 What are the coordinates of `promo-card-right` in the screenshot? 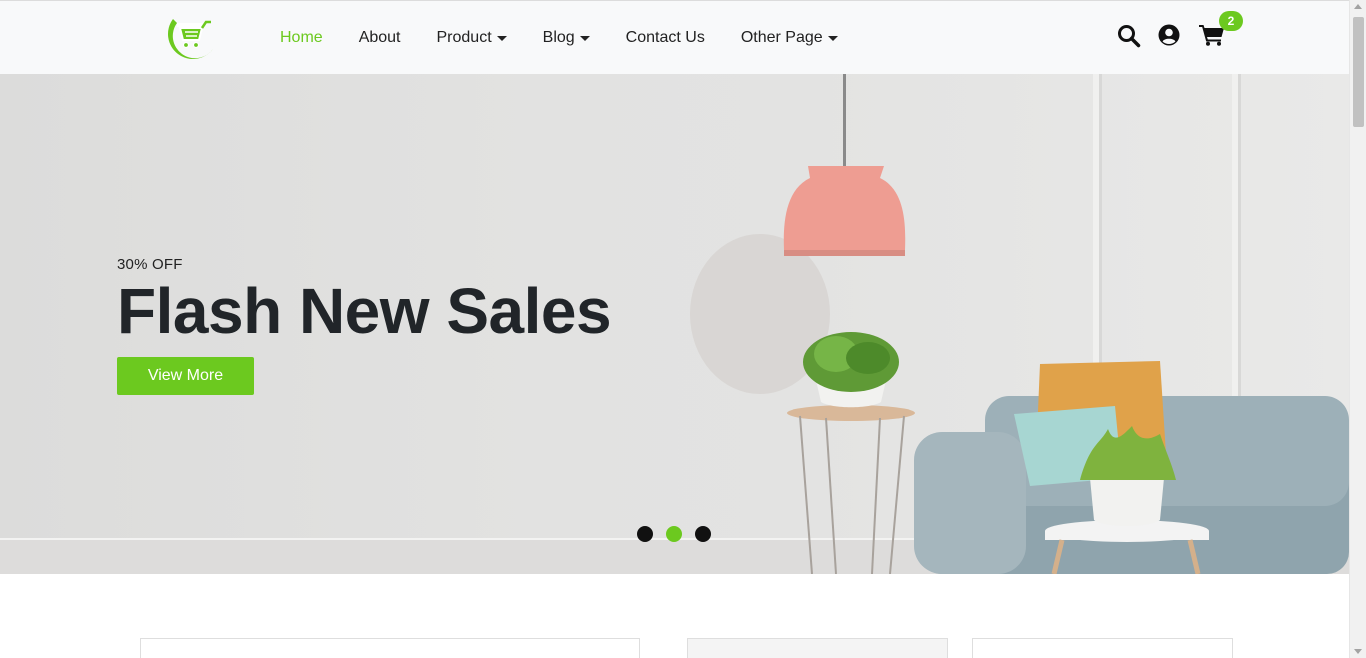 It's located at (1102, 648).